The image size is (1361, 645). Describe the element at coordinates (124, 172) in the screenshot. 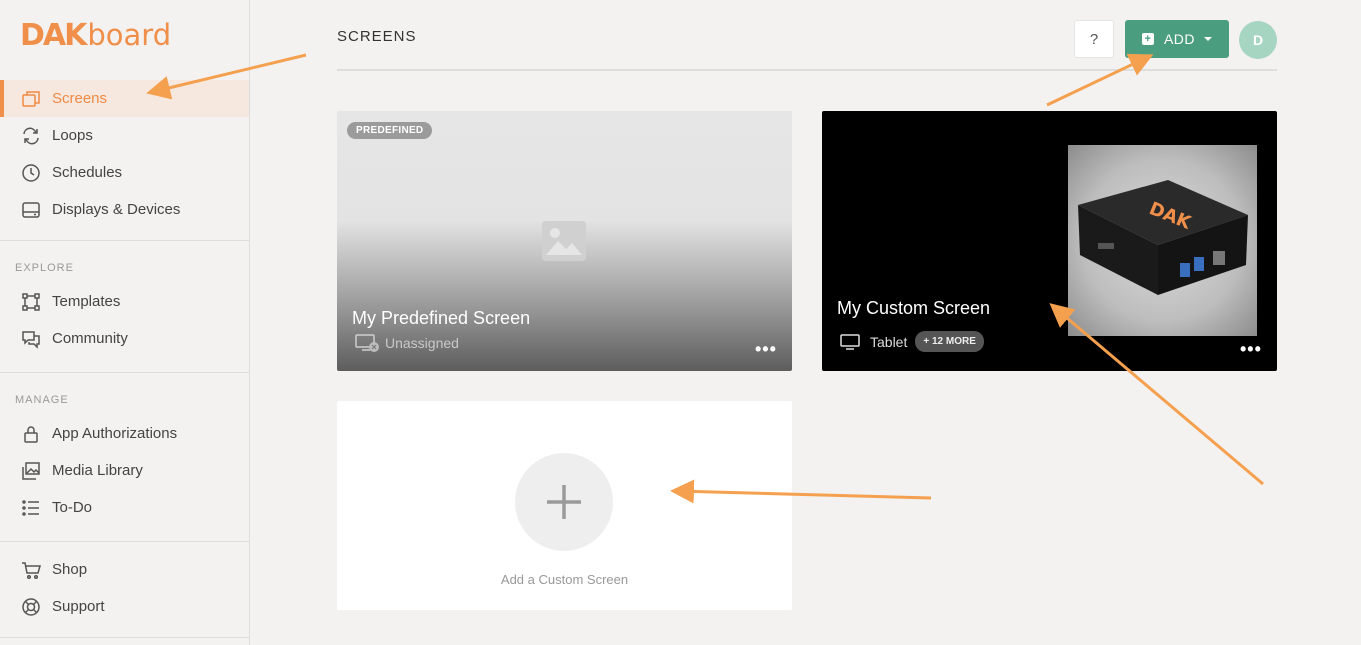

I see `sidebar-item-schedules: Schedules` at that location.